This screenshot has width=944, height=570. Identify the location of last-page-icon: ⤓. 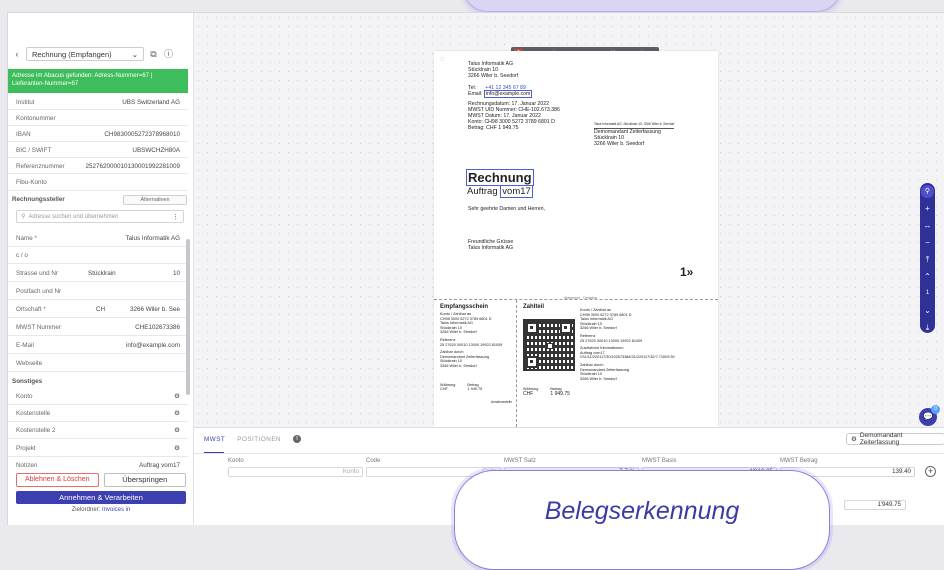
(927, 327).